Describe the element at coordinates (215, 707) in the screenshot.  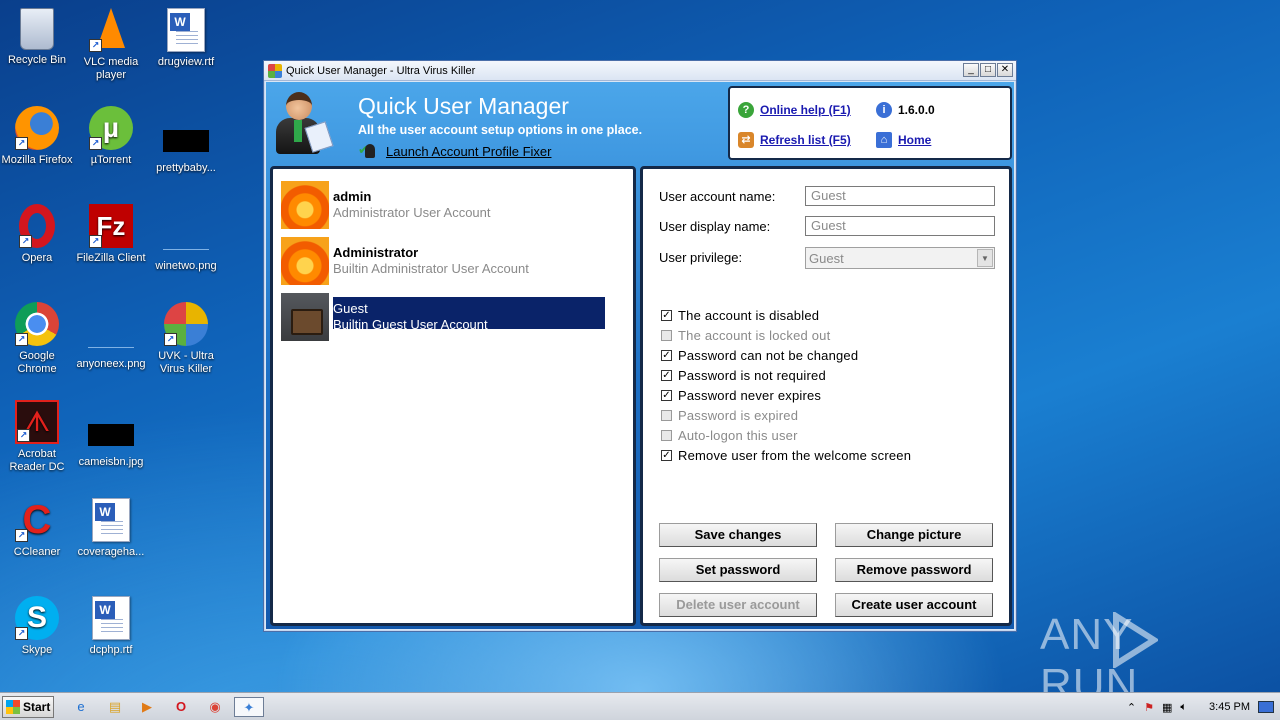
I see `chrome-taskbar-icon: ◉` at that location.